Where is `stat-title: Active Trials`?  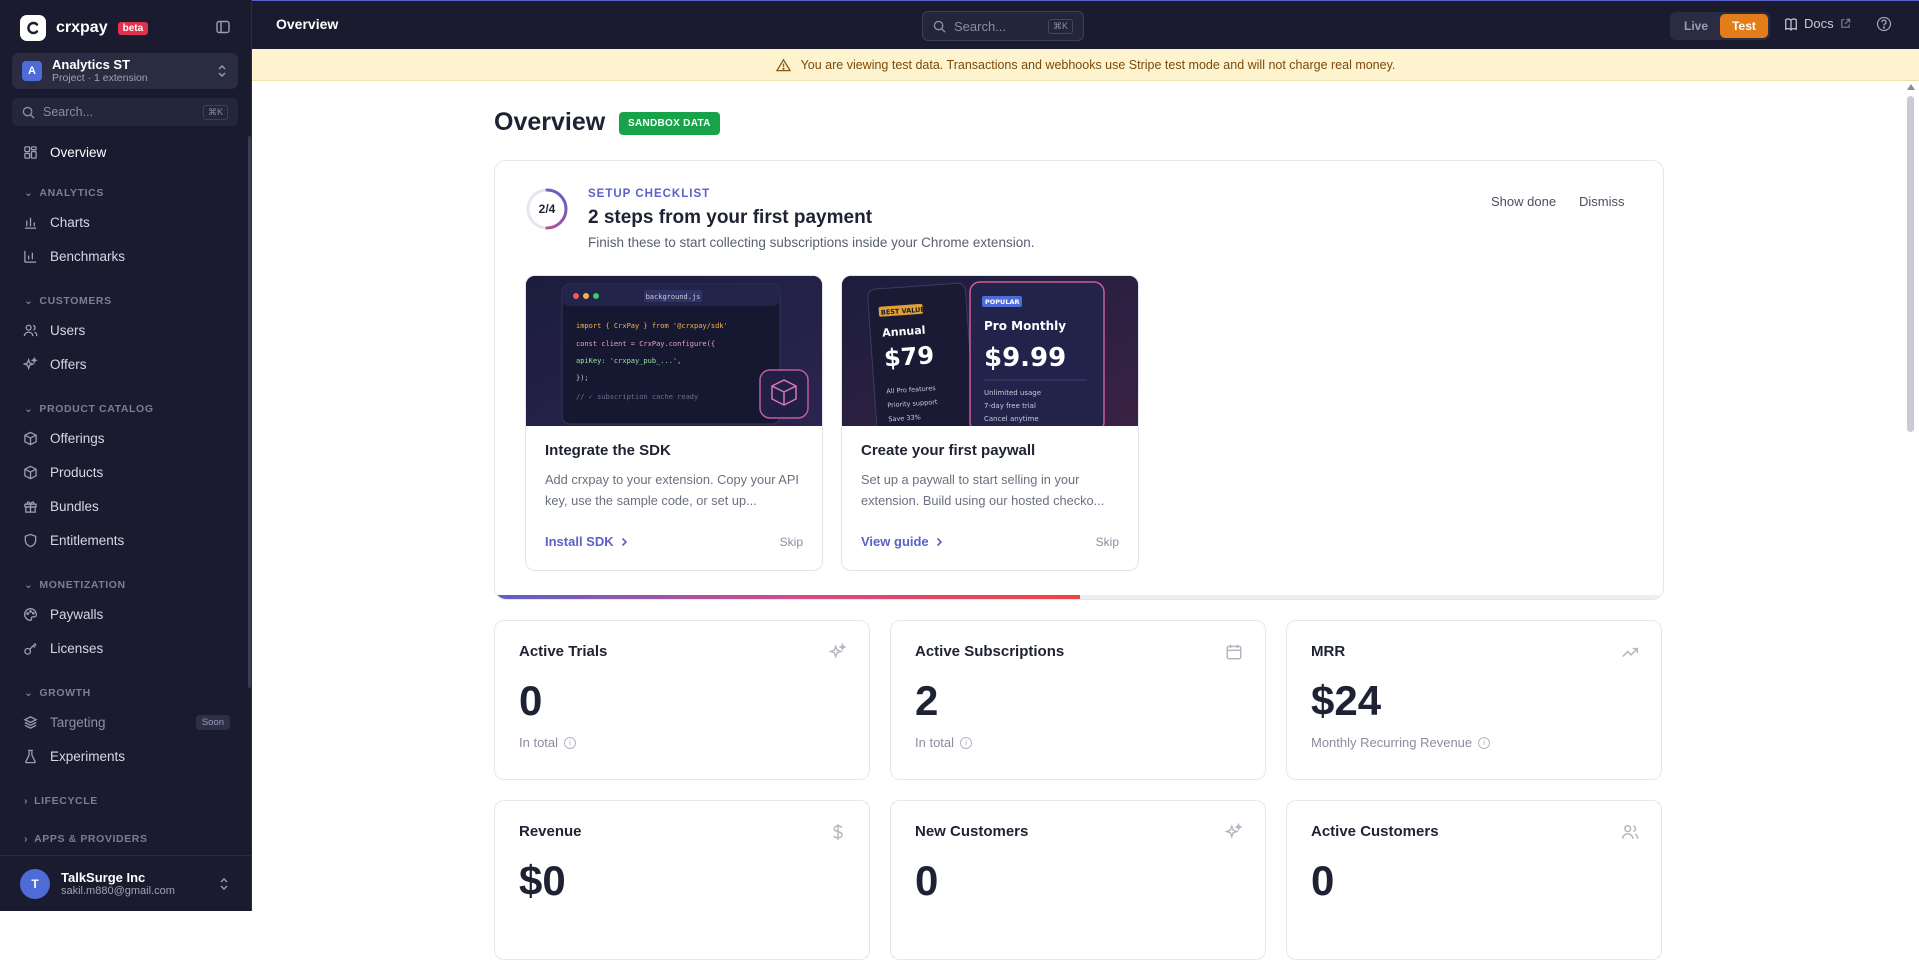
stat-title: Active Trials is located at coordinates (563, 651).